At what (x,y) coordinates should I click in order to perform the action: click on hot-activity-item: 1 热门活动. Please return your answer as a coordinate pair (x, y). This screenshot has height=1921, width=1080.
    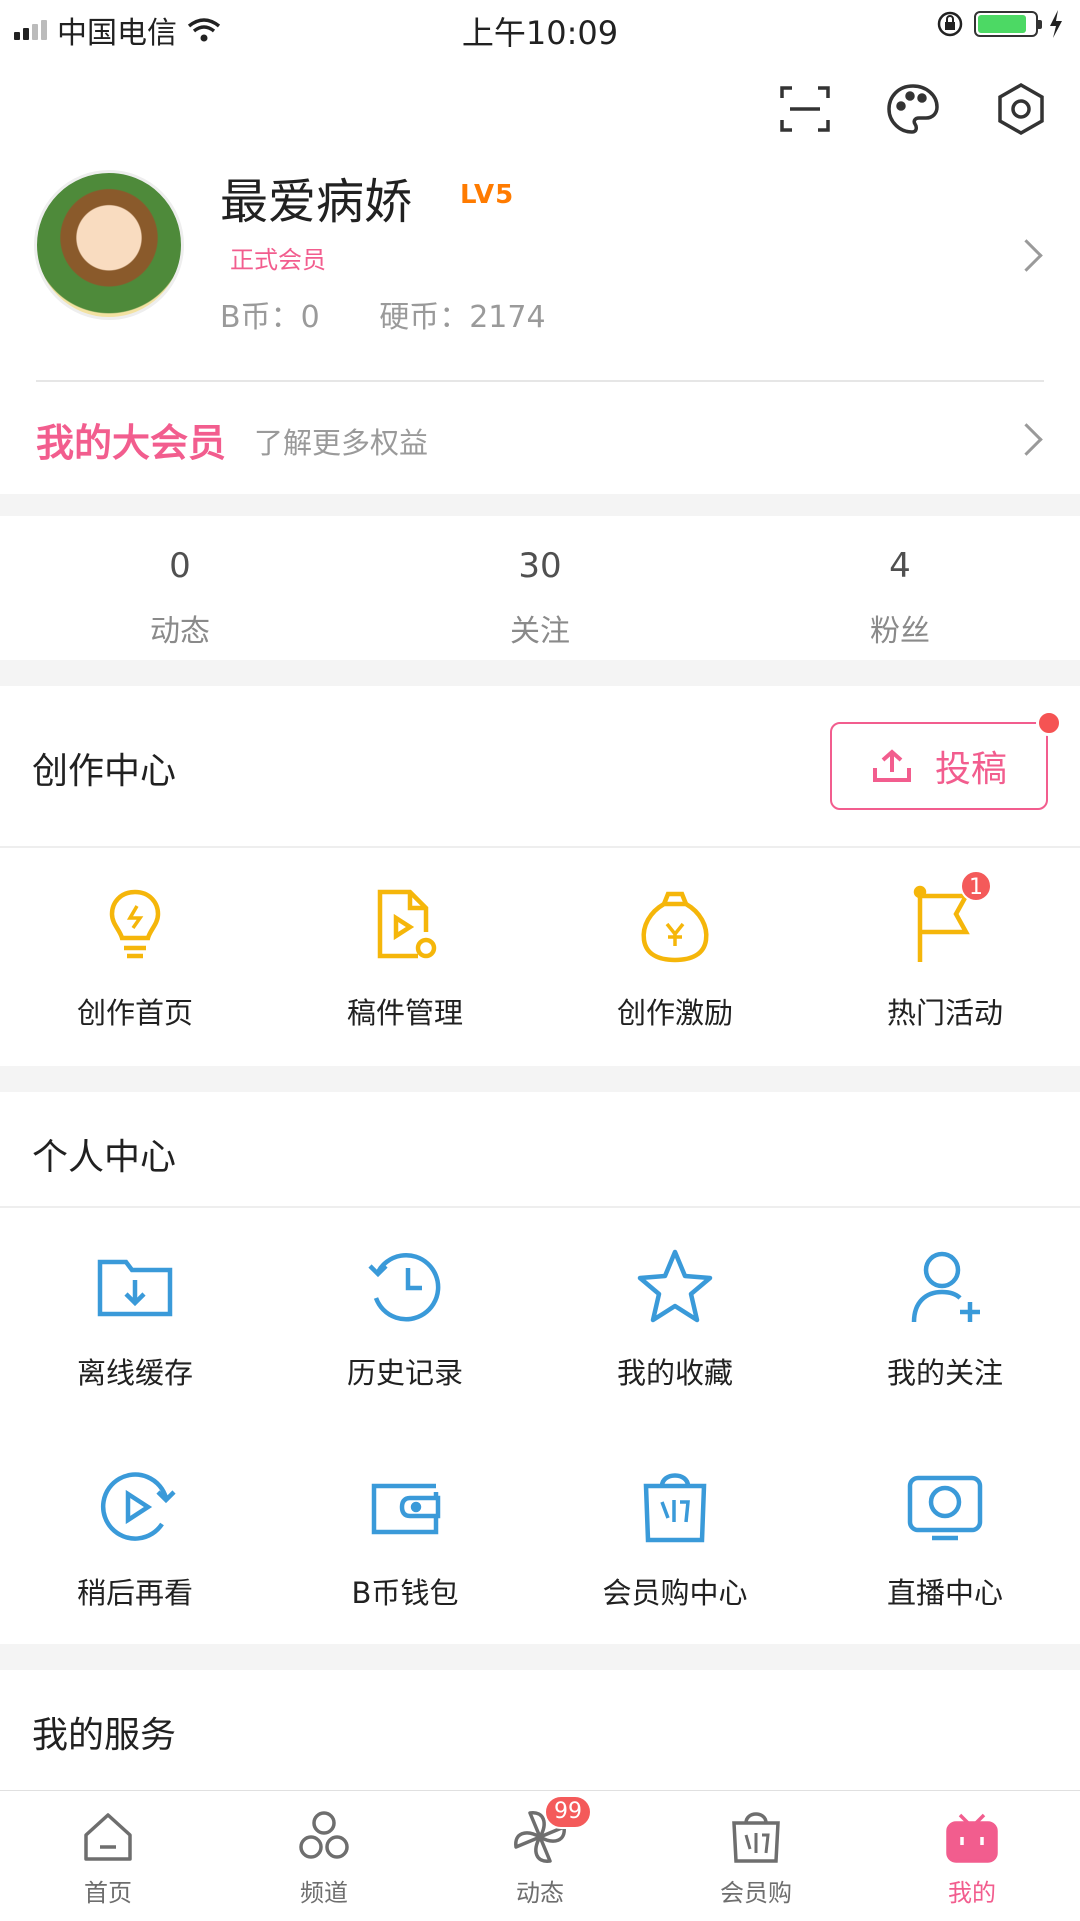
    Looking at the image, I should click on (945, 951).